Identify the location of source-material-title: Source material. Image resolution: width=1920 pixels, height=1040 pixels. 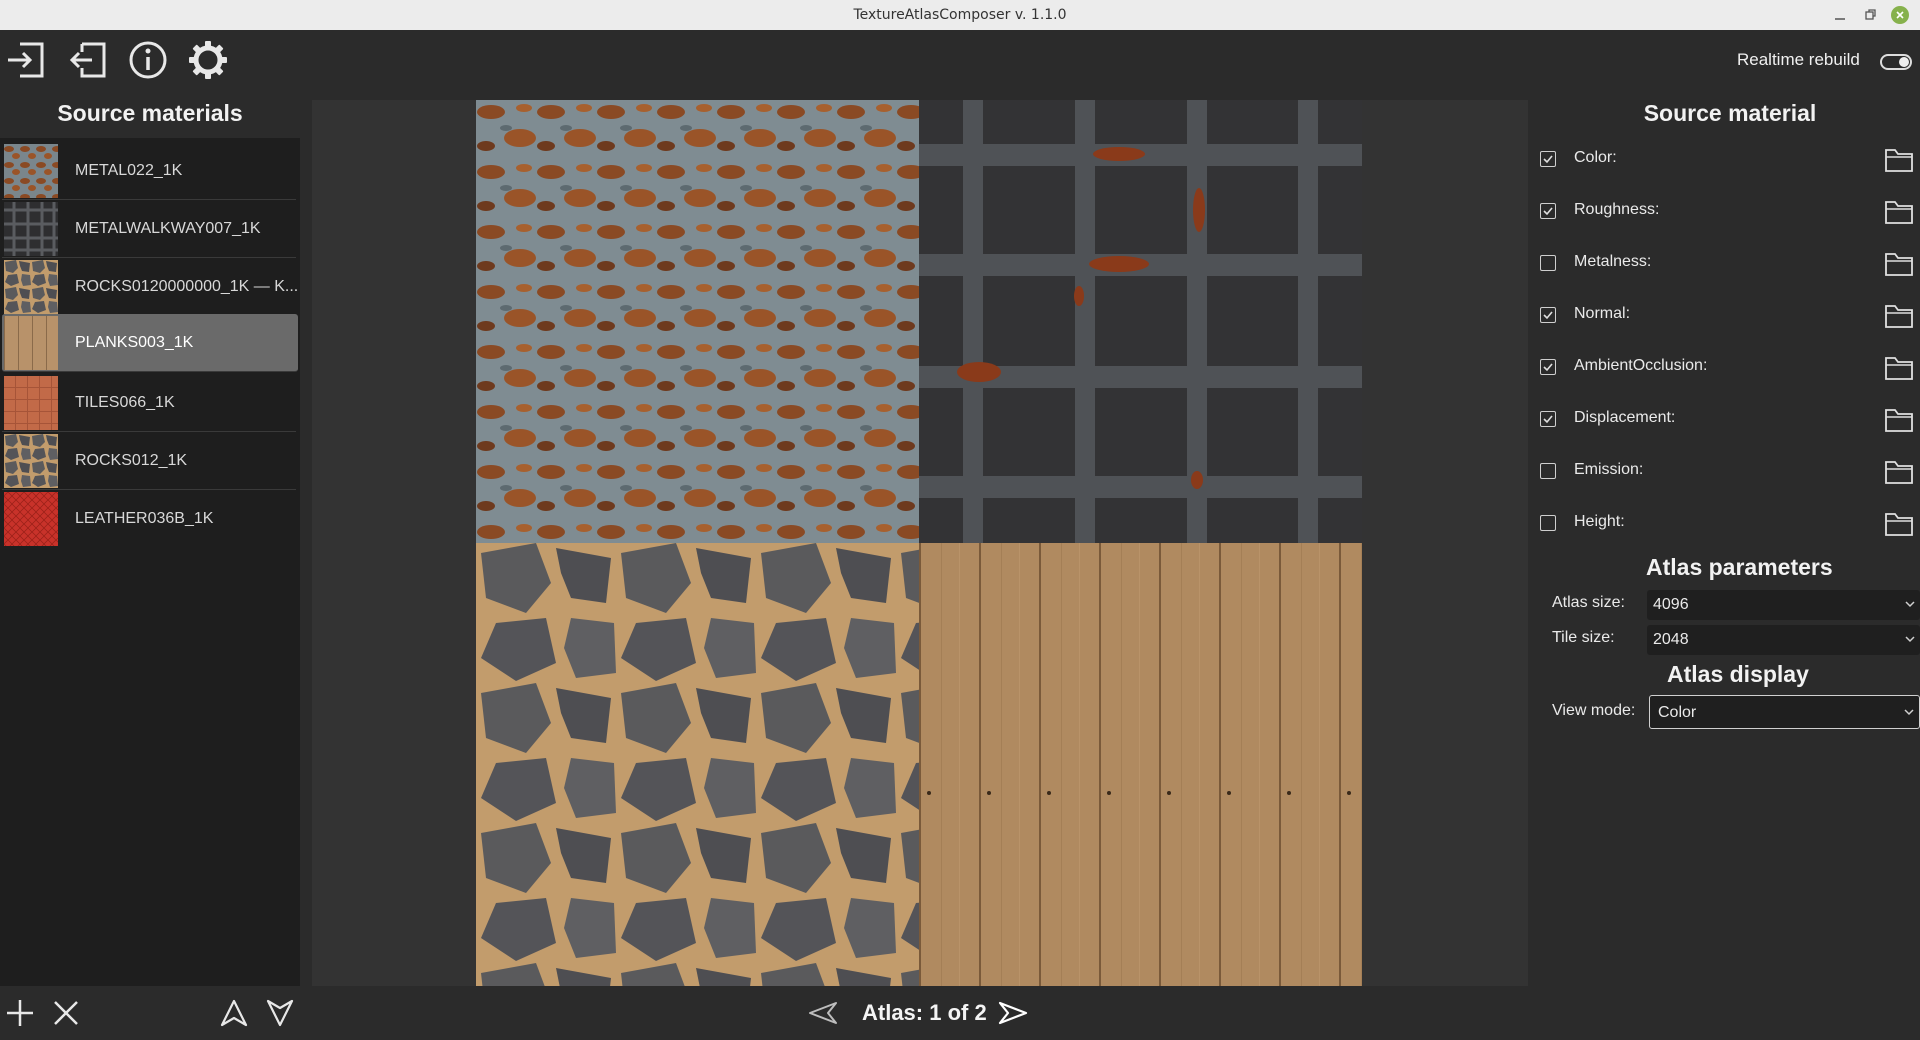
(1730, 113).